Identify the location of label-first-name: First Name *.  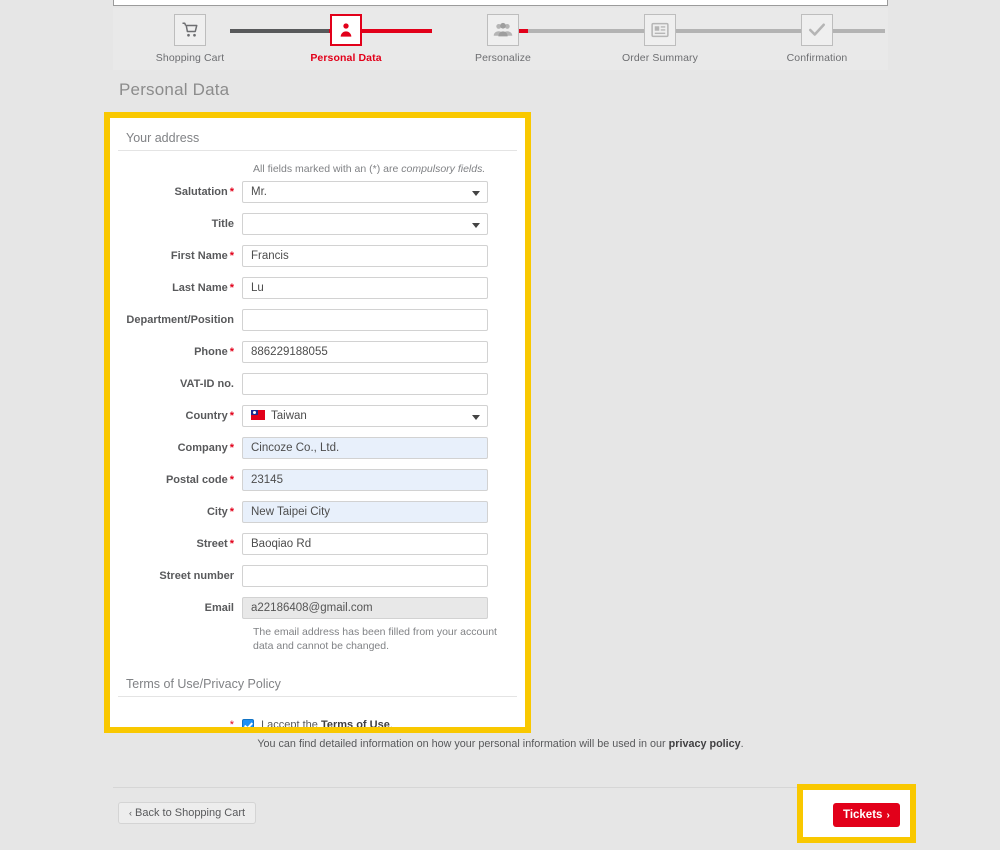
(176, 256).